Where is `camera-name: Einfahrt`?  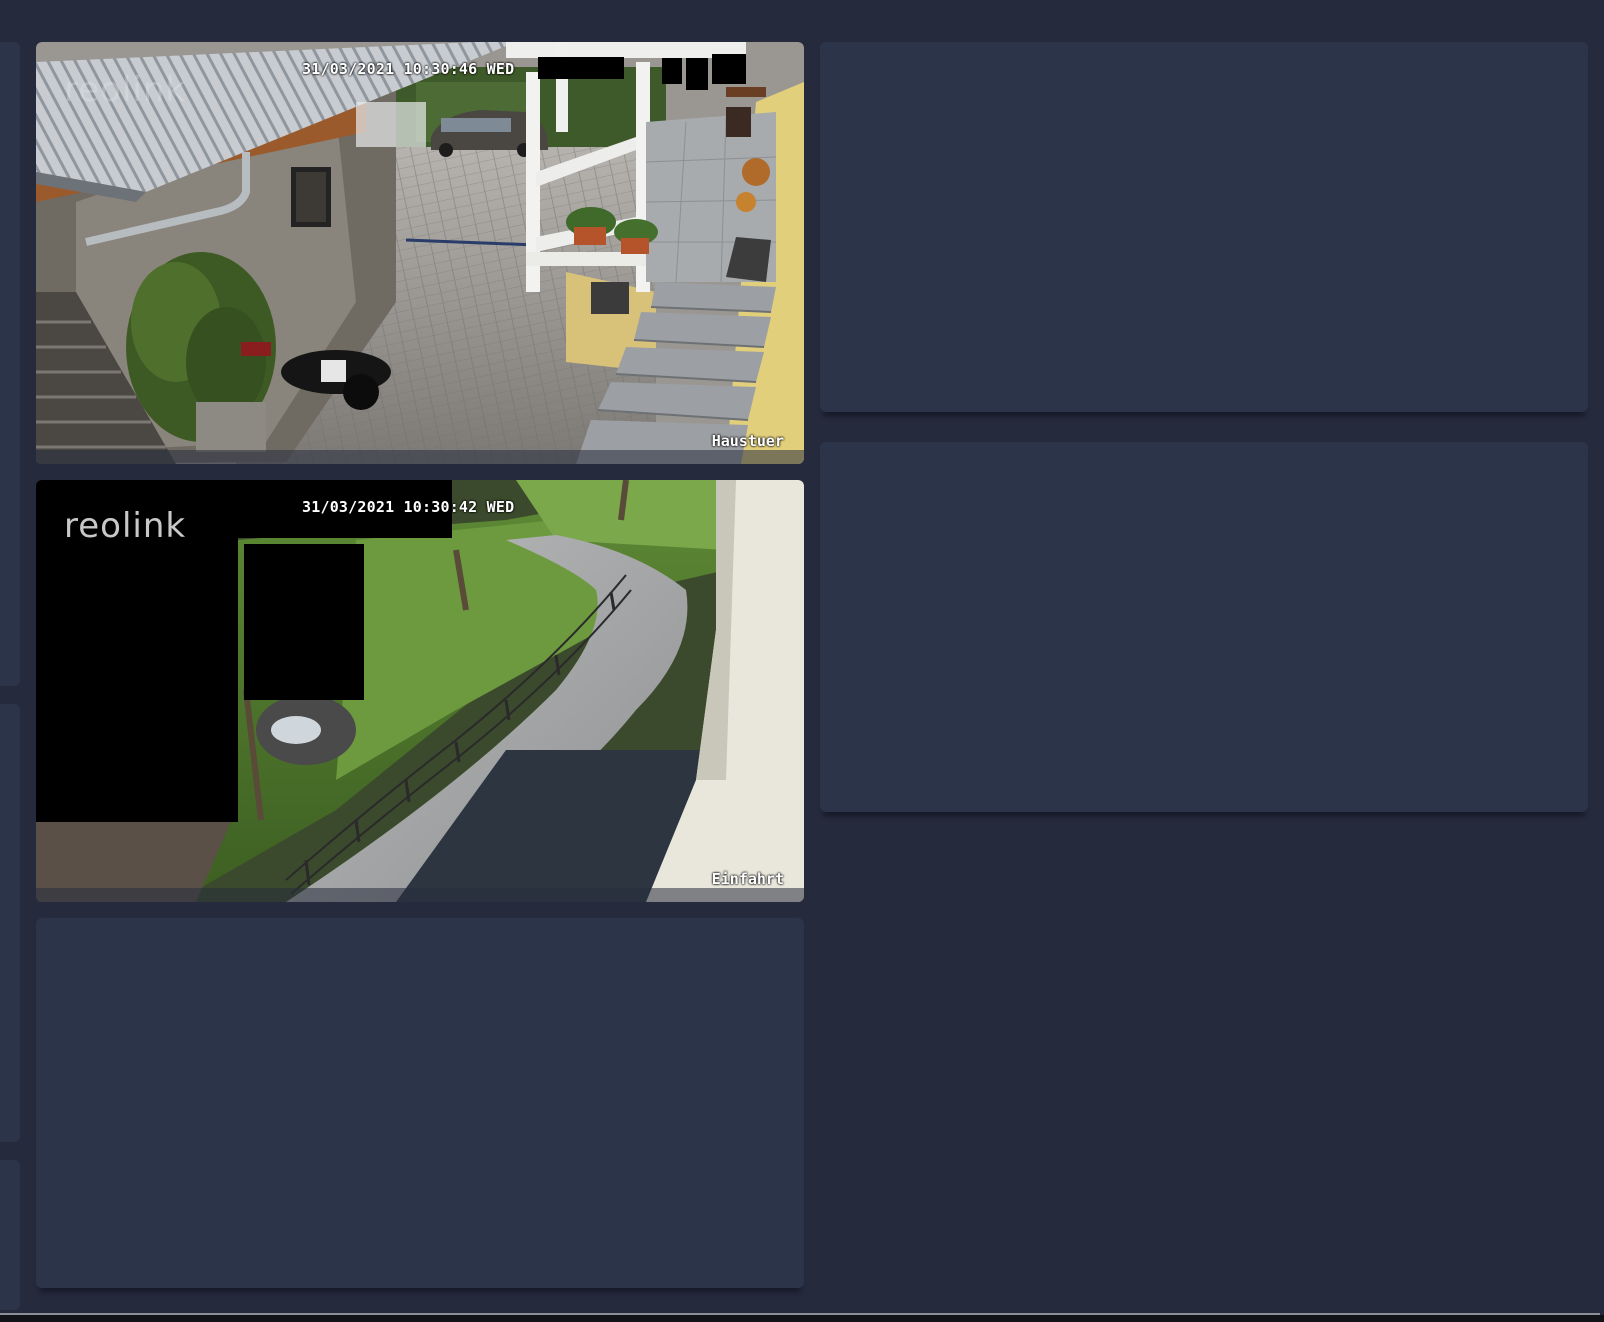 camera-name: Einfahrt is located at coordinates (747, 879).